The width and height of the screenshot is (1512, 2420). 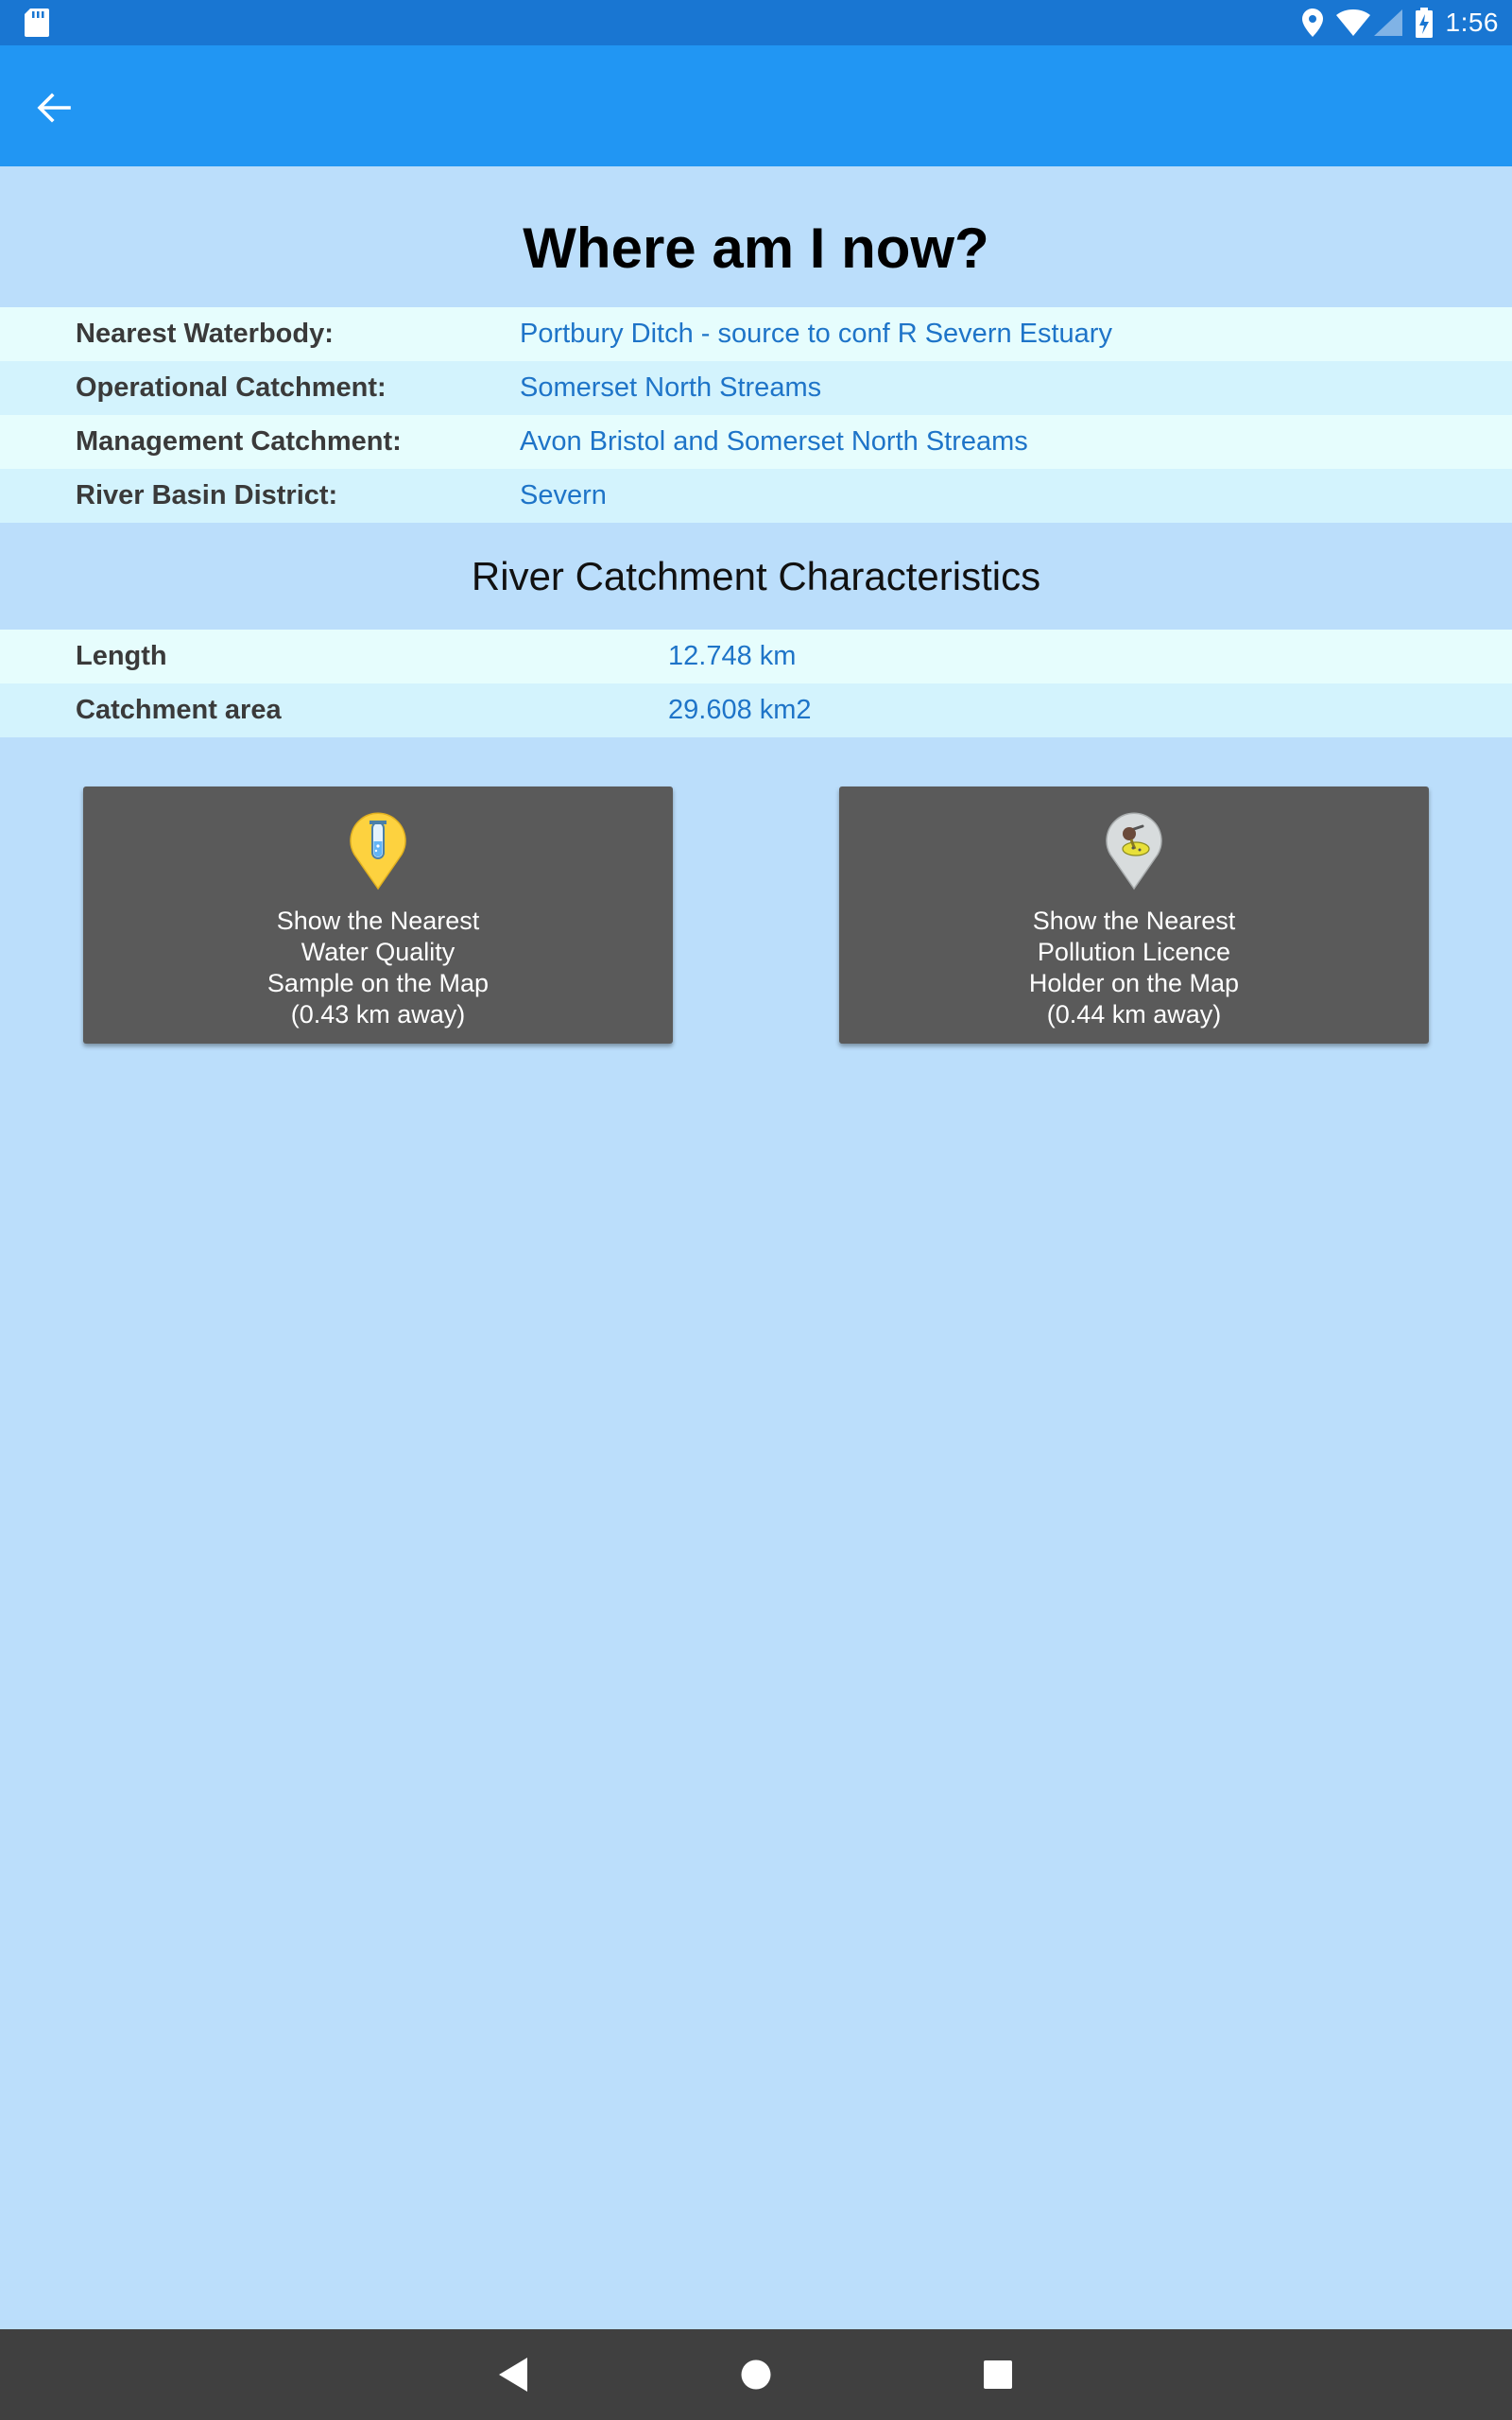 What do you see at coordinates (756, 22) in the screenshot?
I see `status-bar: 1:56` at bounding box center [756, 22].